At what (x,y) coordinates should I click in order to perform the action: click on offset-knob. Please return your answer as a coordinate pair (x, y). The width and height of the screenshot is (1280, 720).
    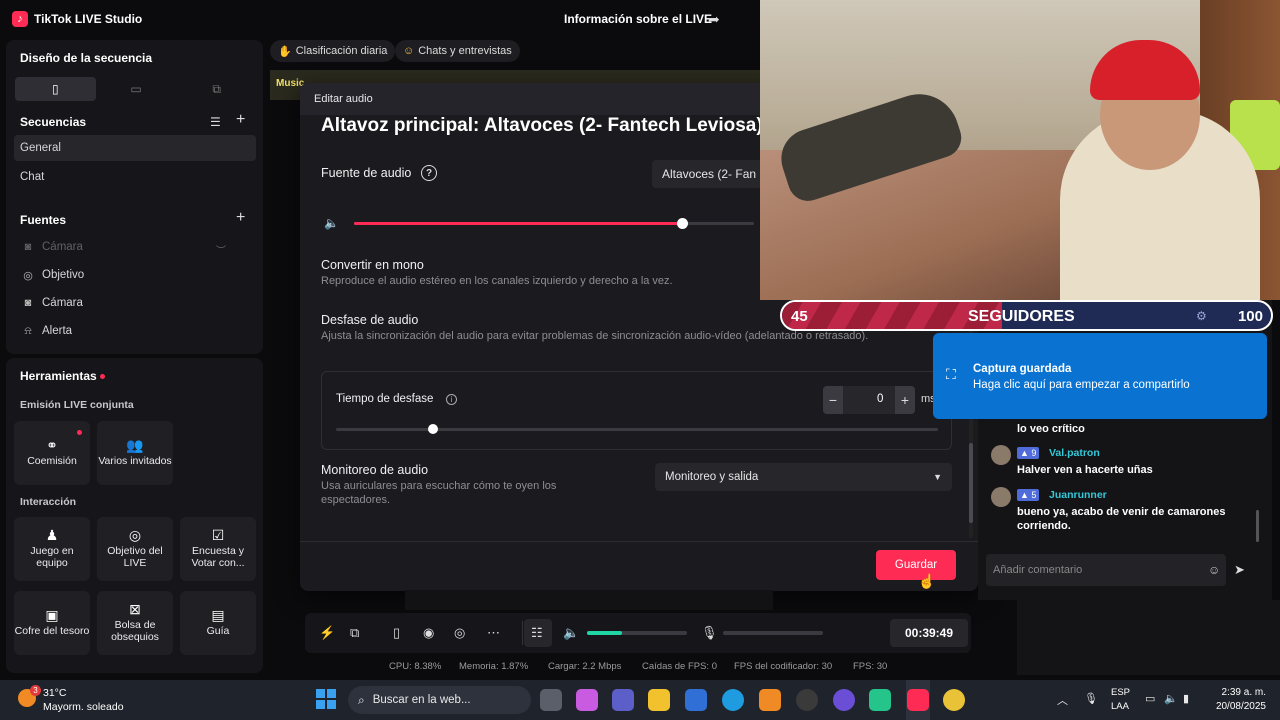
    Looking at the image, I should click on (433, 429).